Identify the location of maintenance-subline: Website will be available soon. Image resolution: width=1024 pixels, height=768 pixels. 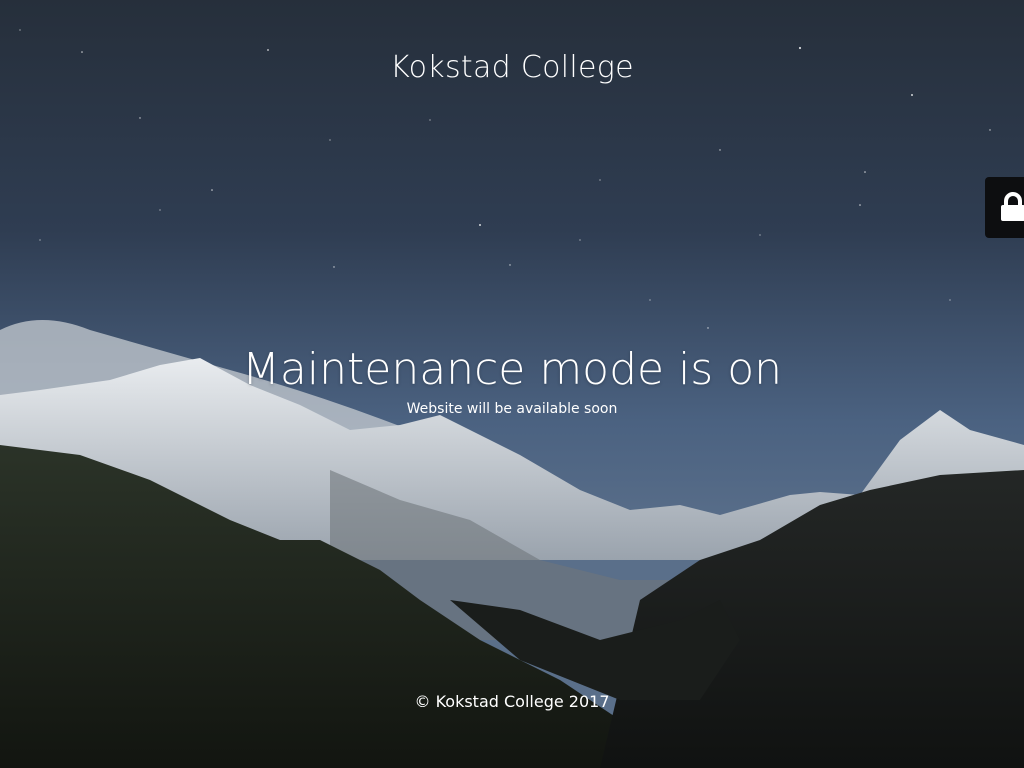
(512, 409).